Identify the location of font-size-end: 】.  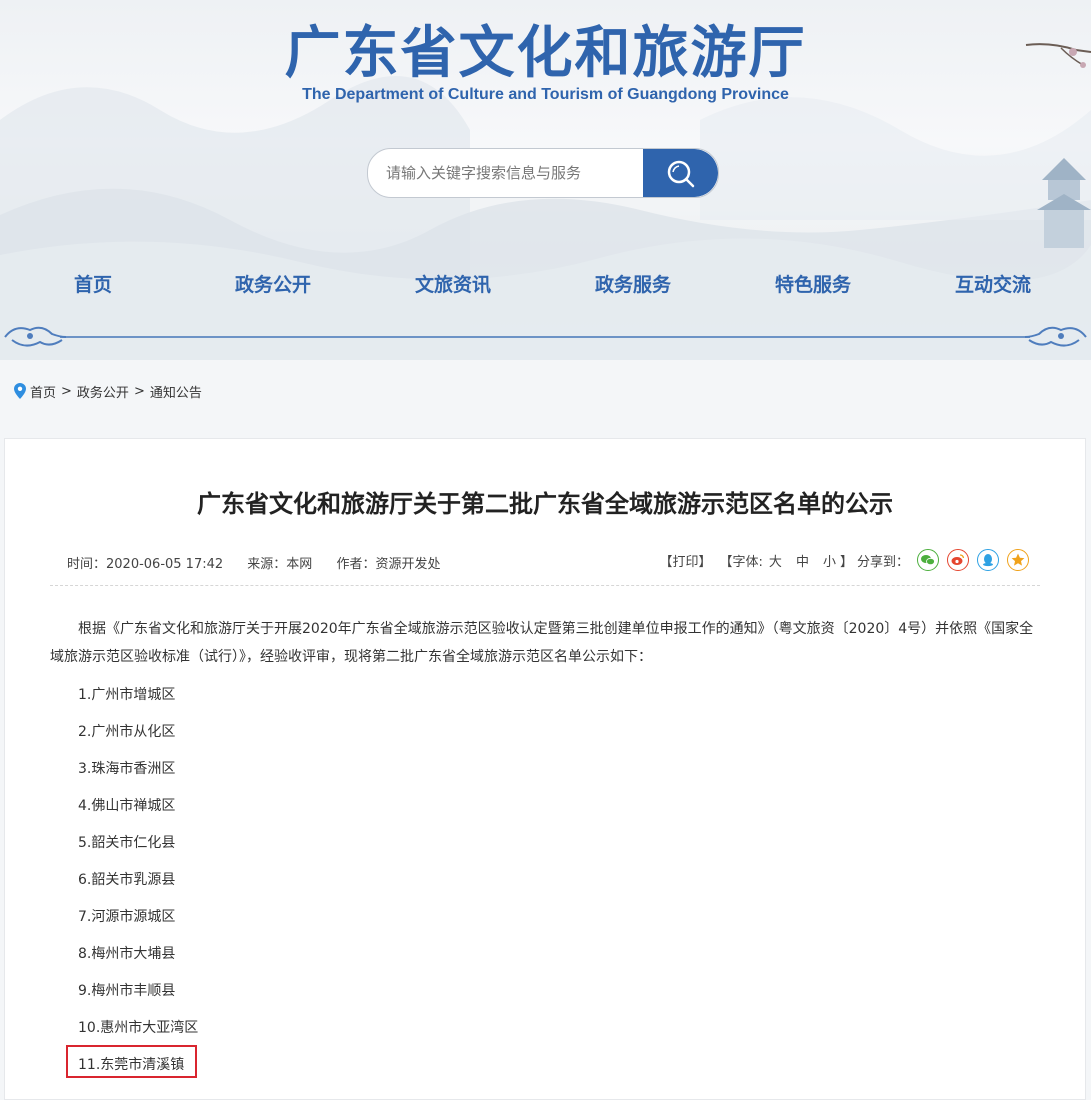
(846, 562).